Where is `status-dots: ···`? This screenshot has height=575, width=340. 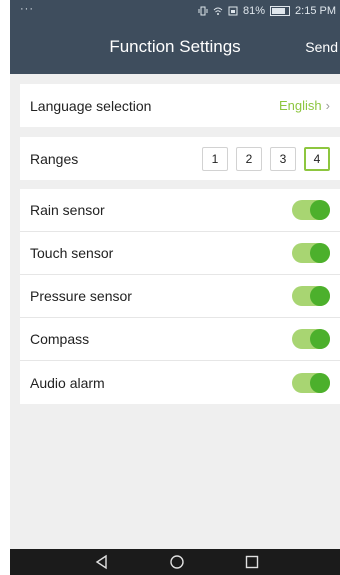
status-dots: ··· is located at coordinates (27, 9).